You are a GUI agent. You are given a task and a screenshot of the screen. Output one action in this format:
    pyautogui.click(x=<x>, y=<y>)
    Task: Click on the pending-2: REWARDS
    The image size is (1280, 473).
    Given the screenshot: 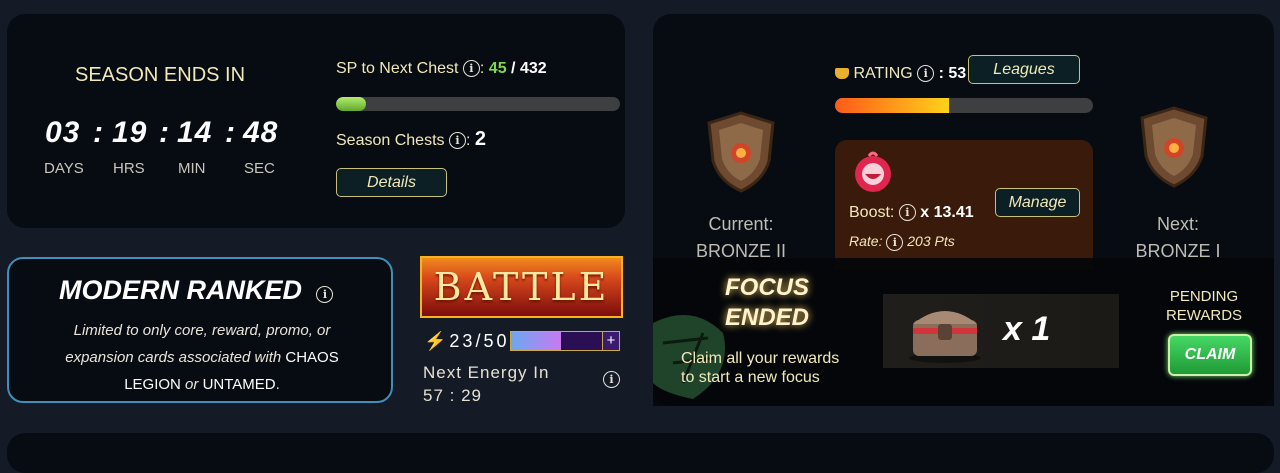 What is the action you would take?
    pyautogui.click(x=1204, y=315)
    